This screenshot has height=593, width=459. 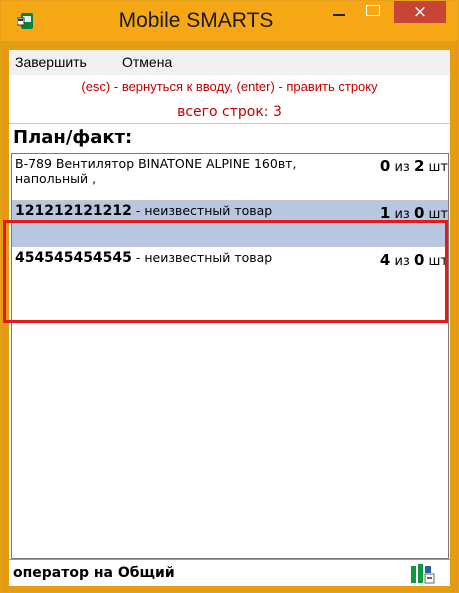 What do you see at coordinates (196, 20) in the screenshot?
I see `window-title: Mobile SMARTS` at bounding box center [196, 20].